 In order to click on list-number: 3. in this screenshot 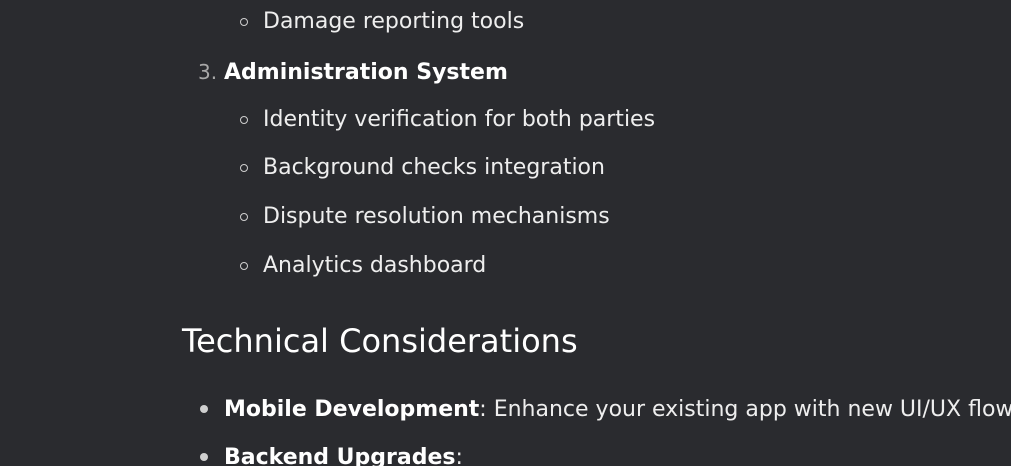, I will do `click(208, 72)`.